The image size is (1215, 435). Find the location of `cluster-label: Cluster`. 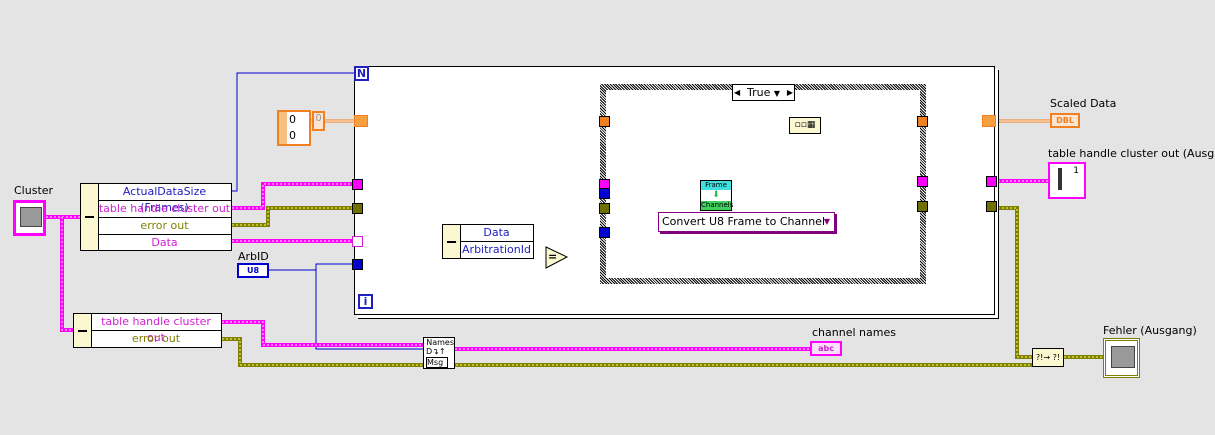

cluster-label: Cluster is located at coordinates (34, 190).